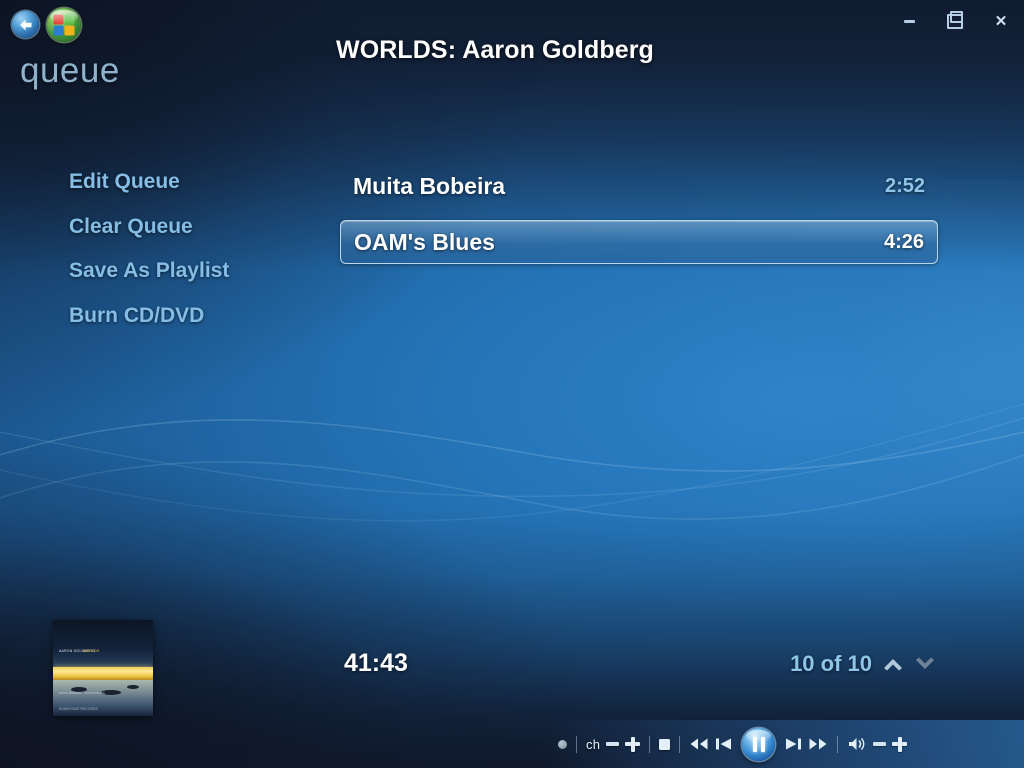  I want to click on close-button: ✕, so click(1001, 21).